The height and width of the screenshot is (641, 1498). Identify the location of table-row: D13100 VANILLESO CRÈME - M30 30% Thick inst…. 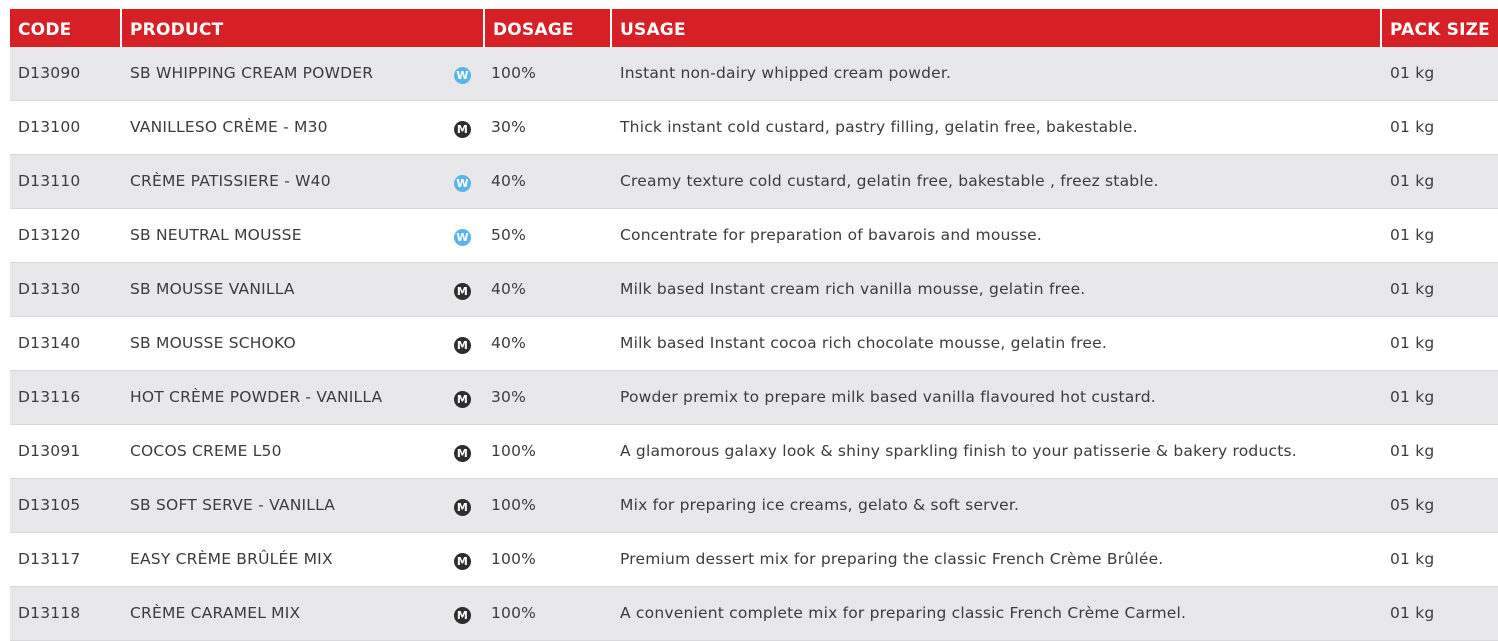
(754, 128).